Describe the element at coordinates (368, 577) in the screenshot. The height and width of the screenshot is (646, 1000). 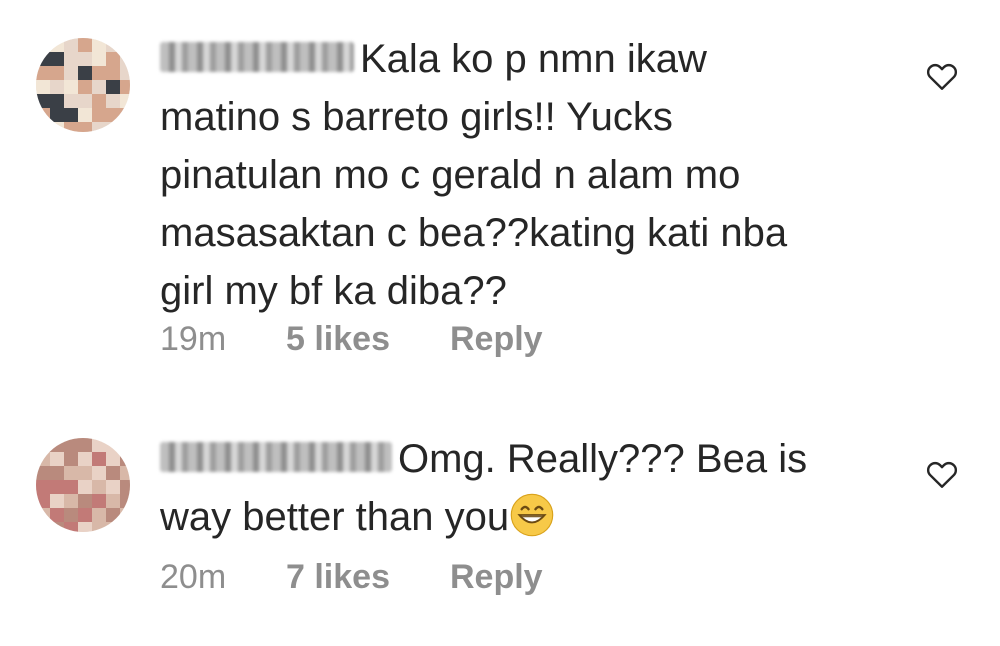
I see `comment-likes: 7 likes` at that location.